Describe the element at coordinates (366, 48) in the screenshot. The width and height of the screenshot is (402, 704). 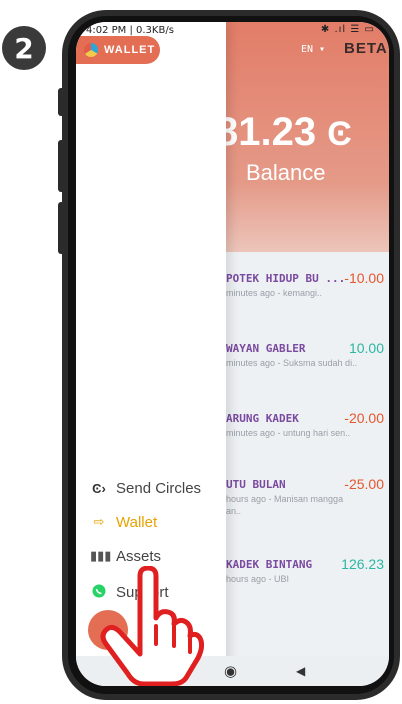
I see `beta-label: BETA` at that location.